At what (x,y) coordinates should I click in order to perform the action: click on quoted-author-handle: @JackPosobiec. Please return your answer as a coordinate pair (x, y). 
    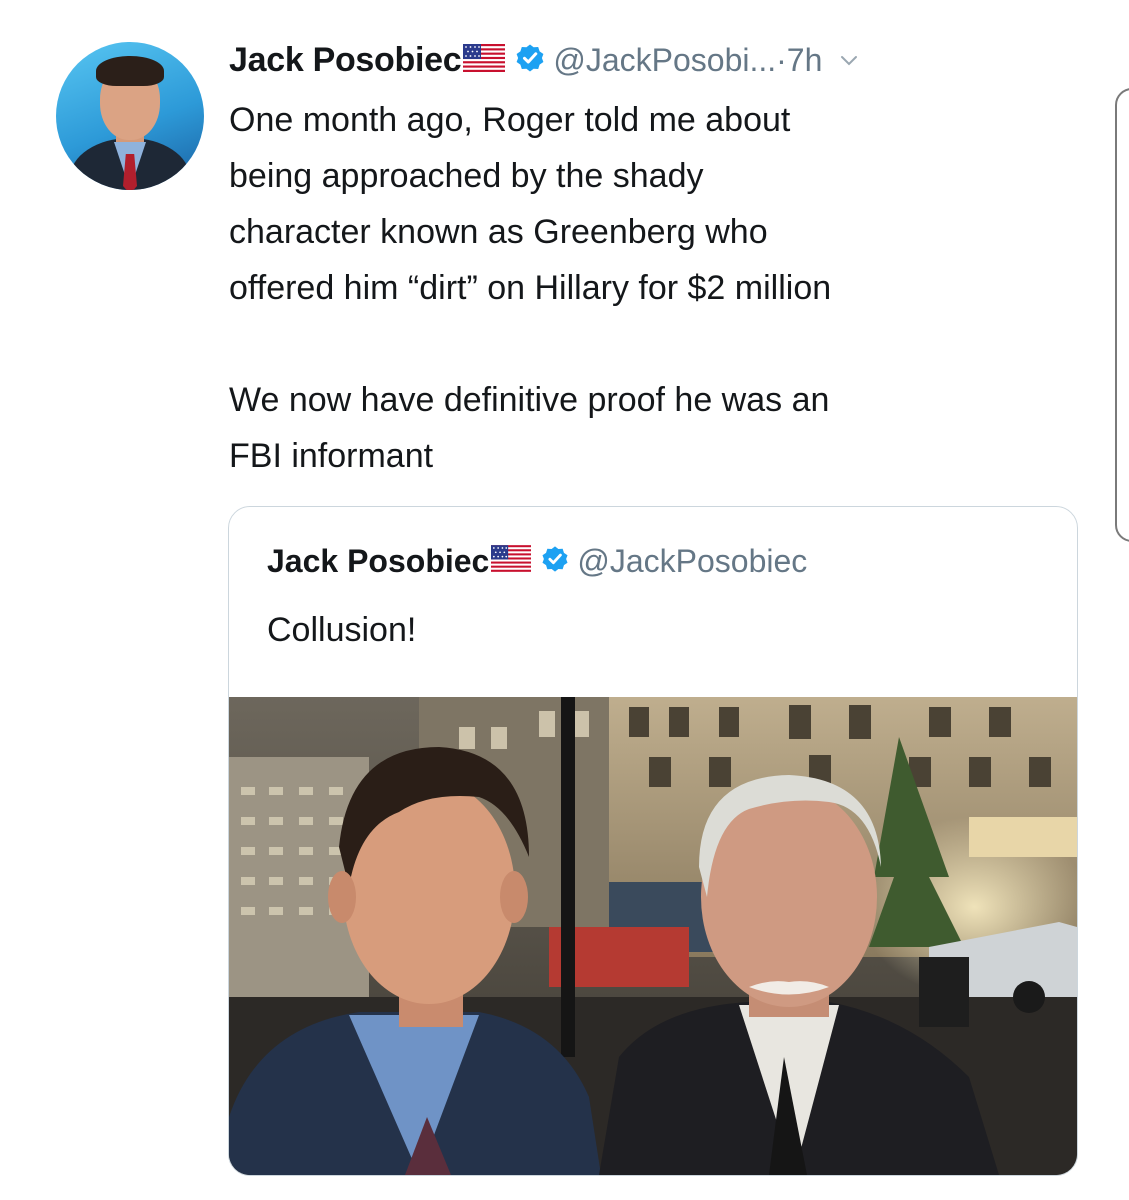
    Looking at the image, I should click on (692, 560).